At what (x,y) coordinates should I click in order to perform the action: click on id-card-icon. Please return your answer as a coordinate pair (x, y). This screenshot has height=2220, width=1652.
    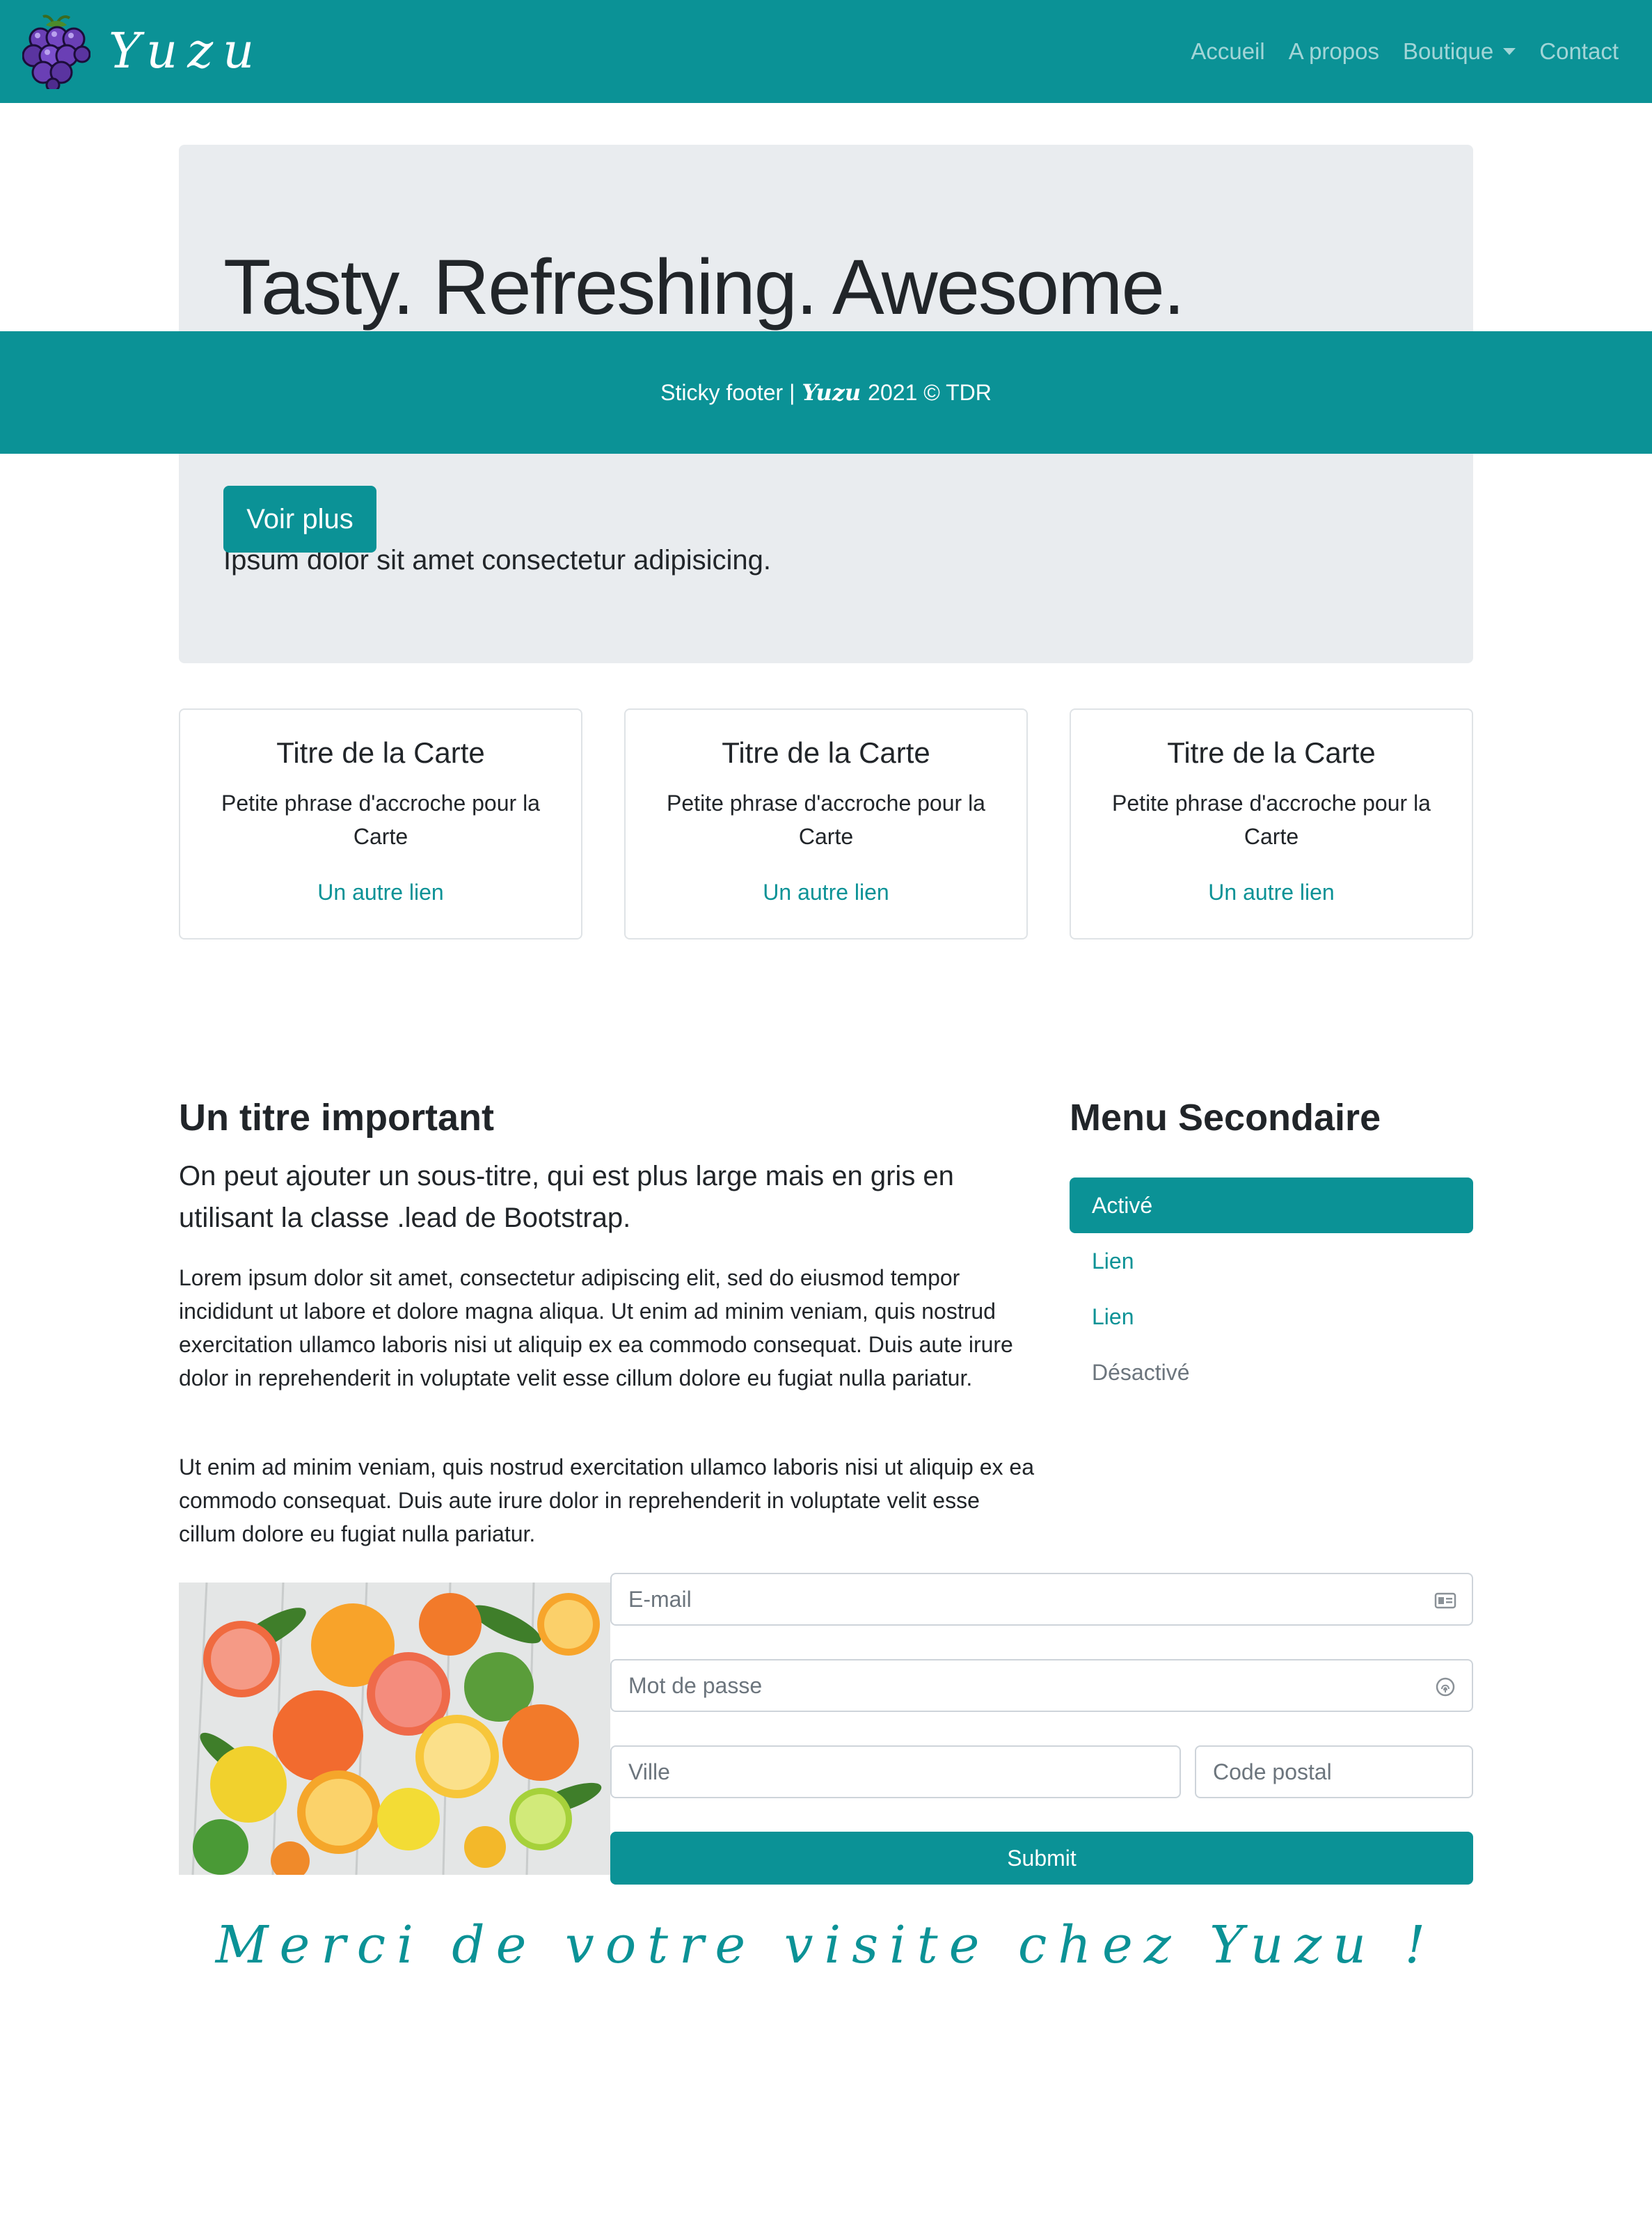
    Looking at the image, I should click on (1445, 1600).